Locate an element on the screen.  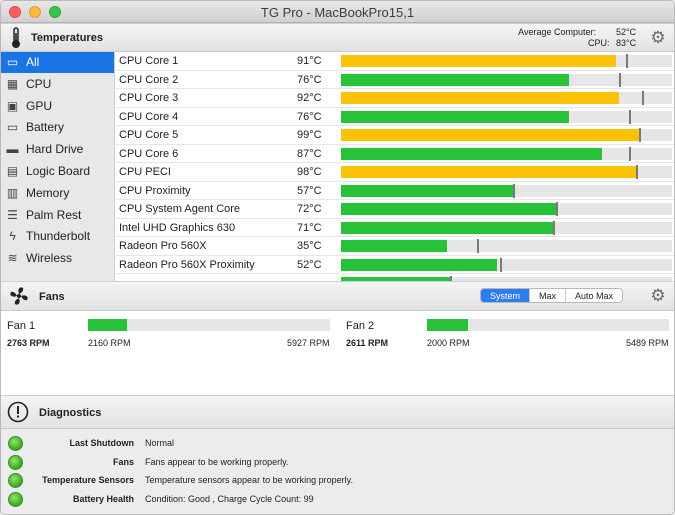
thunderbolt-icon: ϟ is located at coordinates (12, 236).